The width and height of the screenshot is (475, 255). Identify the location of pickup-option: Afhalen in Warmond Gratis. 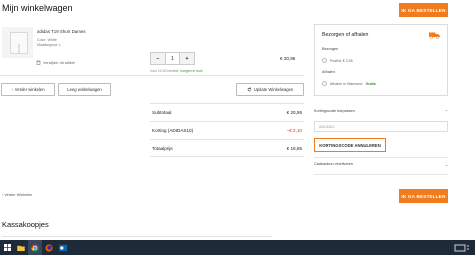
(349, 83).